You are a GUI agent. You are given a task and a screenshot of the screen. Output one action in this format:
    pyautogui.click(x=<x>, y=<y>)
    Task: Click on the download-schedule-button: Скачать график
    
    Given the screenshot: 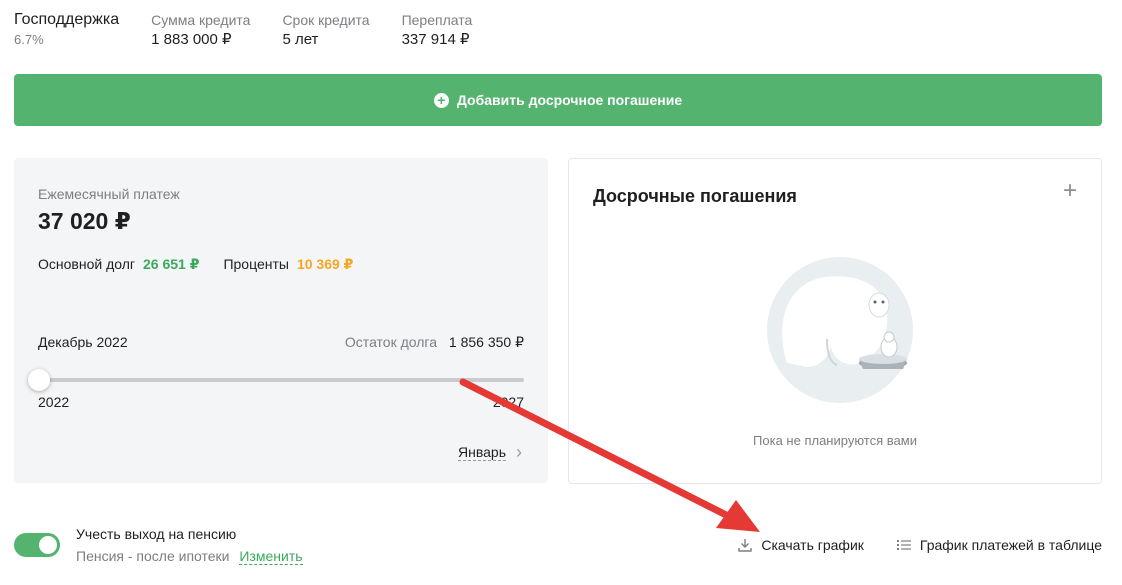 What is the action you would take?
    pyautogui.click(x=800, y=545)
    